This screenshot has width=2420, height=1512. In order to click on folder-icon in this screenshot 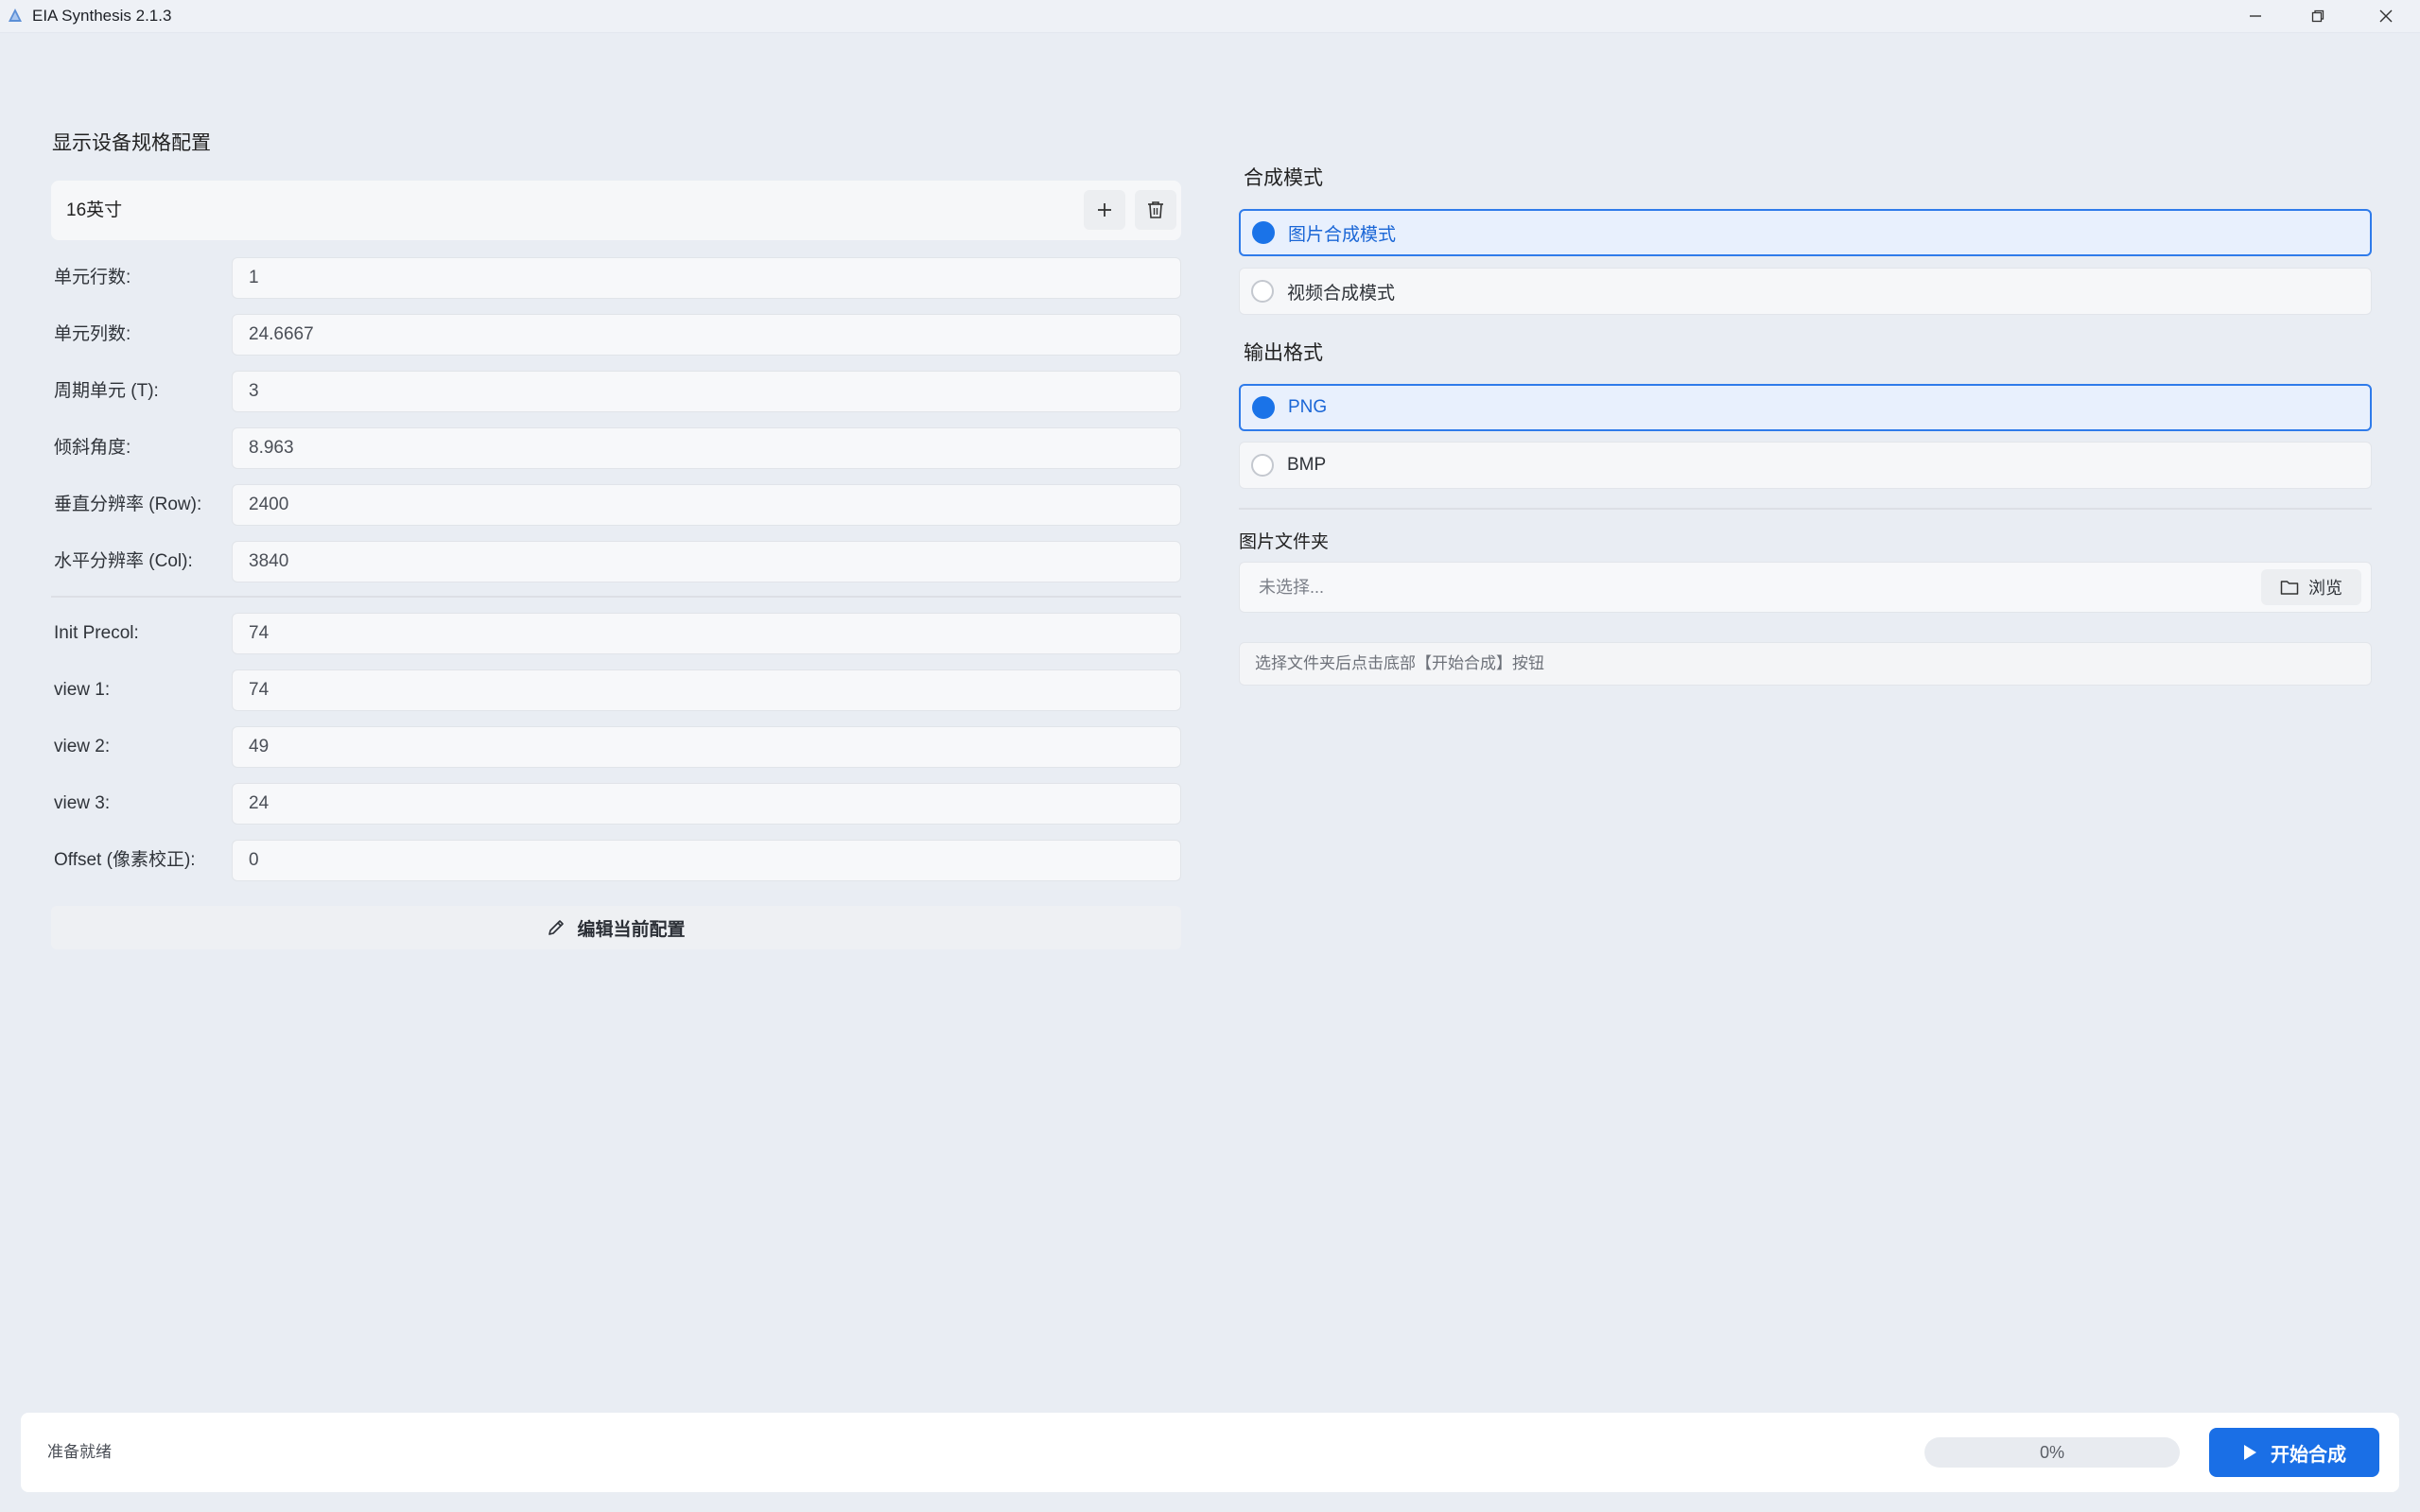, I will do `click(2290, 588)`.